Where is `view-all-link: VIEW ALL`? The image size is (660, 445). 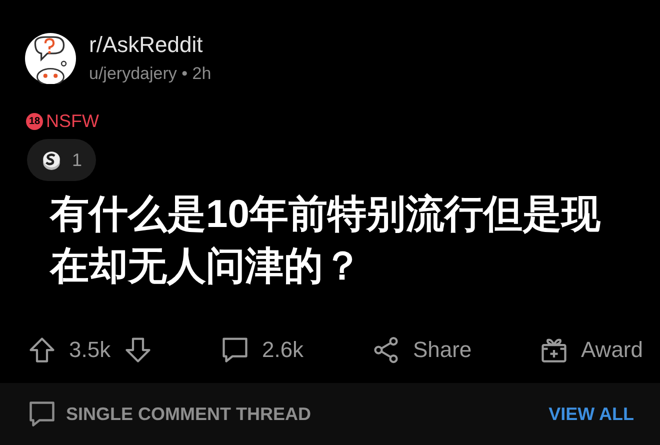 view-all-link: VIEW ALL is located at coordinates (591, 414).